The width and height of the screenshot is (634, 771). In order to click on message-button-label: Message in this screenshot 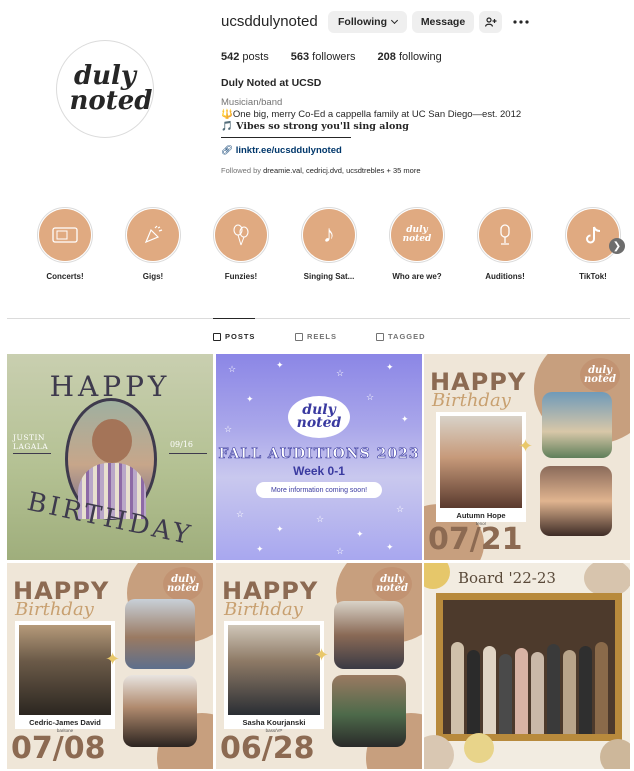, I will do `click(443, 22)`.